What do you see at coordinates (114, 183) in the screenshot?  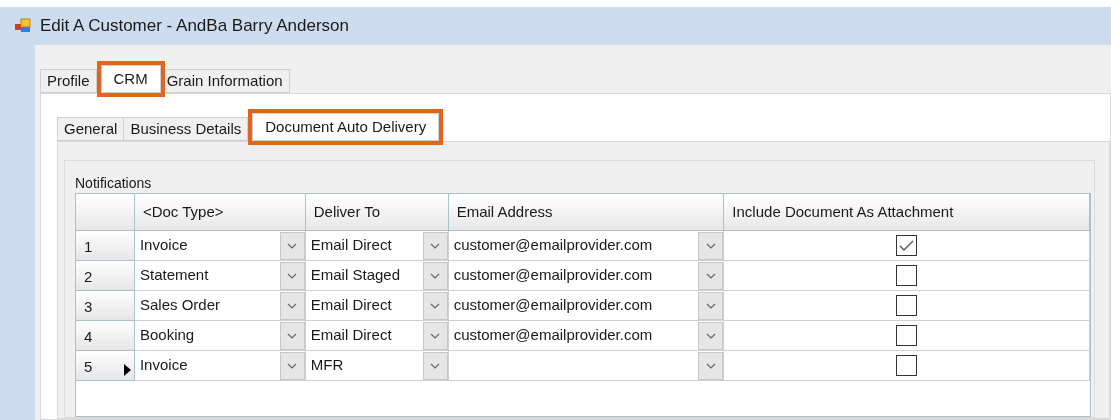 I see `group-title: Notifications` at bounding box center [114, 183].